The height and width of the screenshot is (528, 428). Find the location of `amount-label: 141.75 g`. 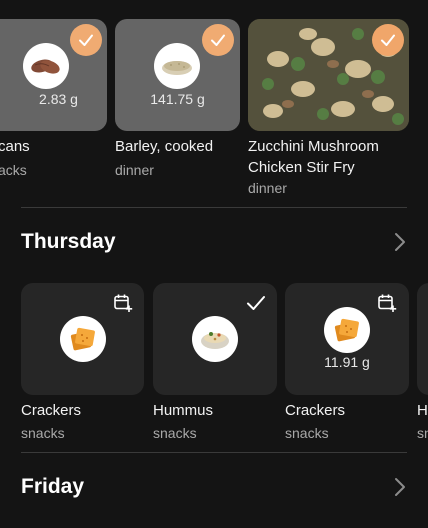

amount-label: 141.75 g is located at coordinates (177, 99).